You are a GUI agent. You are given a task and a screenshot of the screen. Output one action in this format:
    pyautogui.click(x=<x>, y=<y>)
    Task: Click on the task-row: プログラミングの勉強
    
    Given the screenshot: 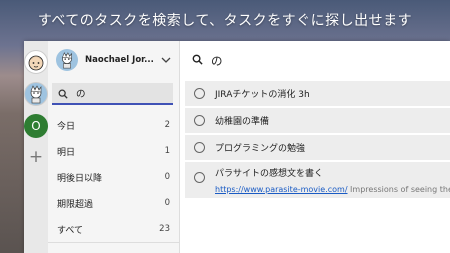 What is the action you would take?
    pyautogui.click(x=317, y=148)
    